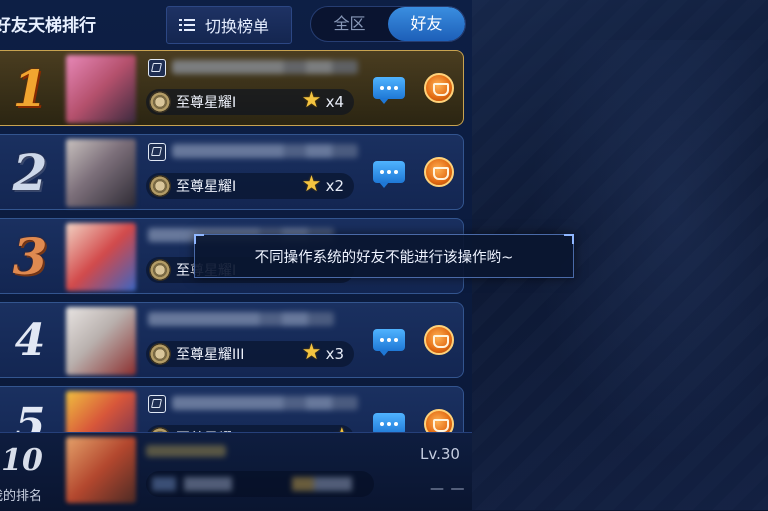  What do you see at coordinates (250, 353) in the screenshot?
I see `tier-badge: 至尊星耀III x3` at bounding box center [250, 353].